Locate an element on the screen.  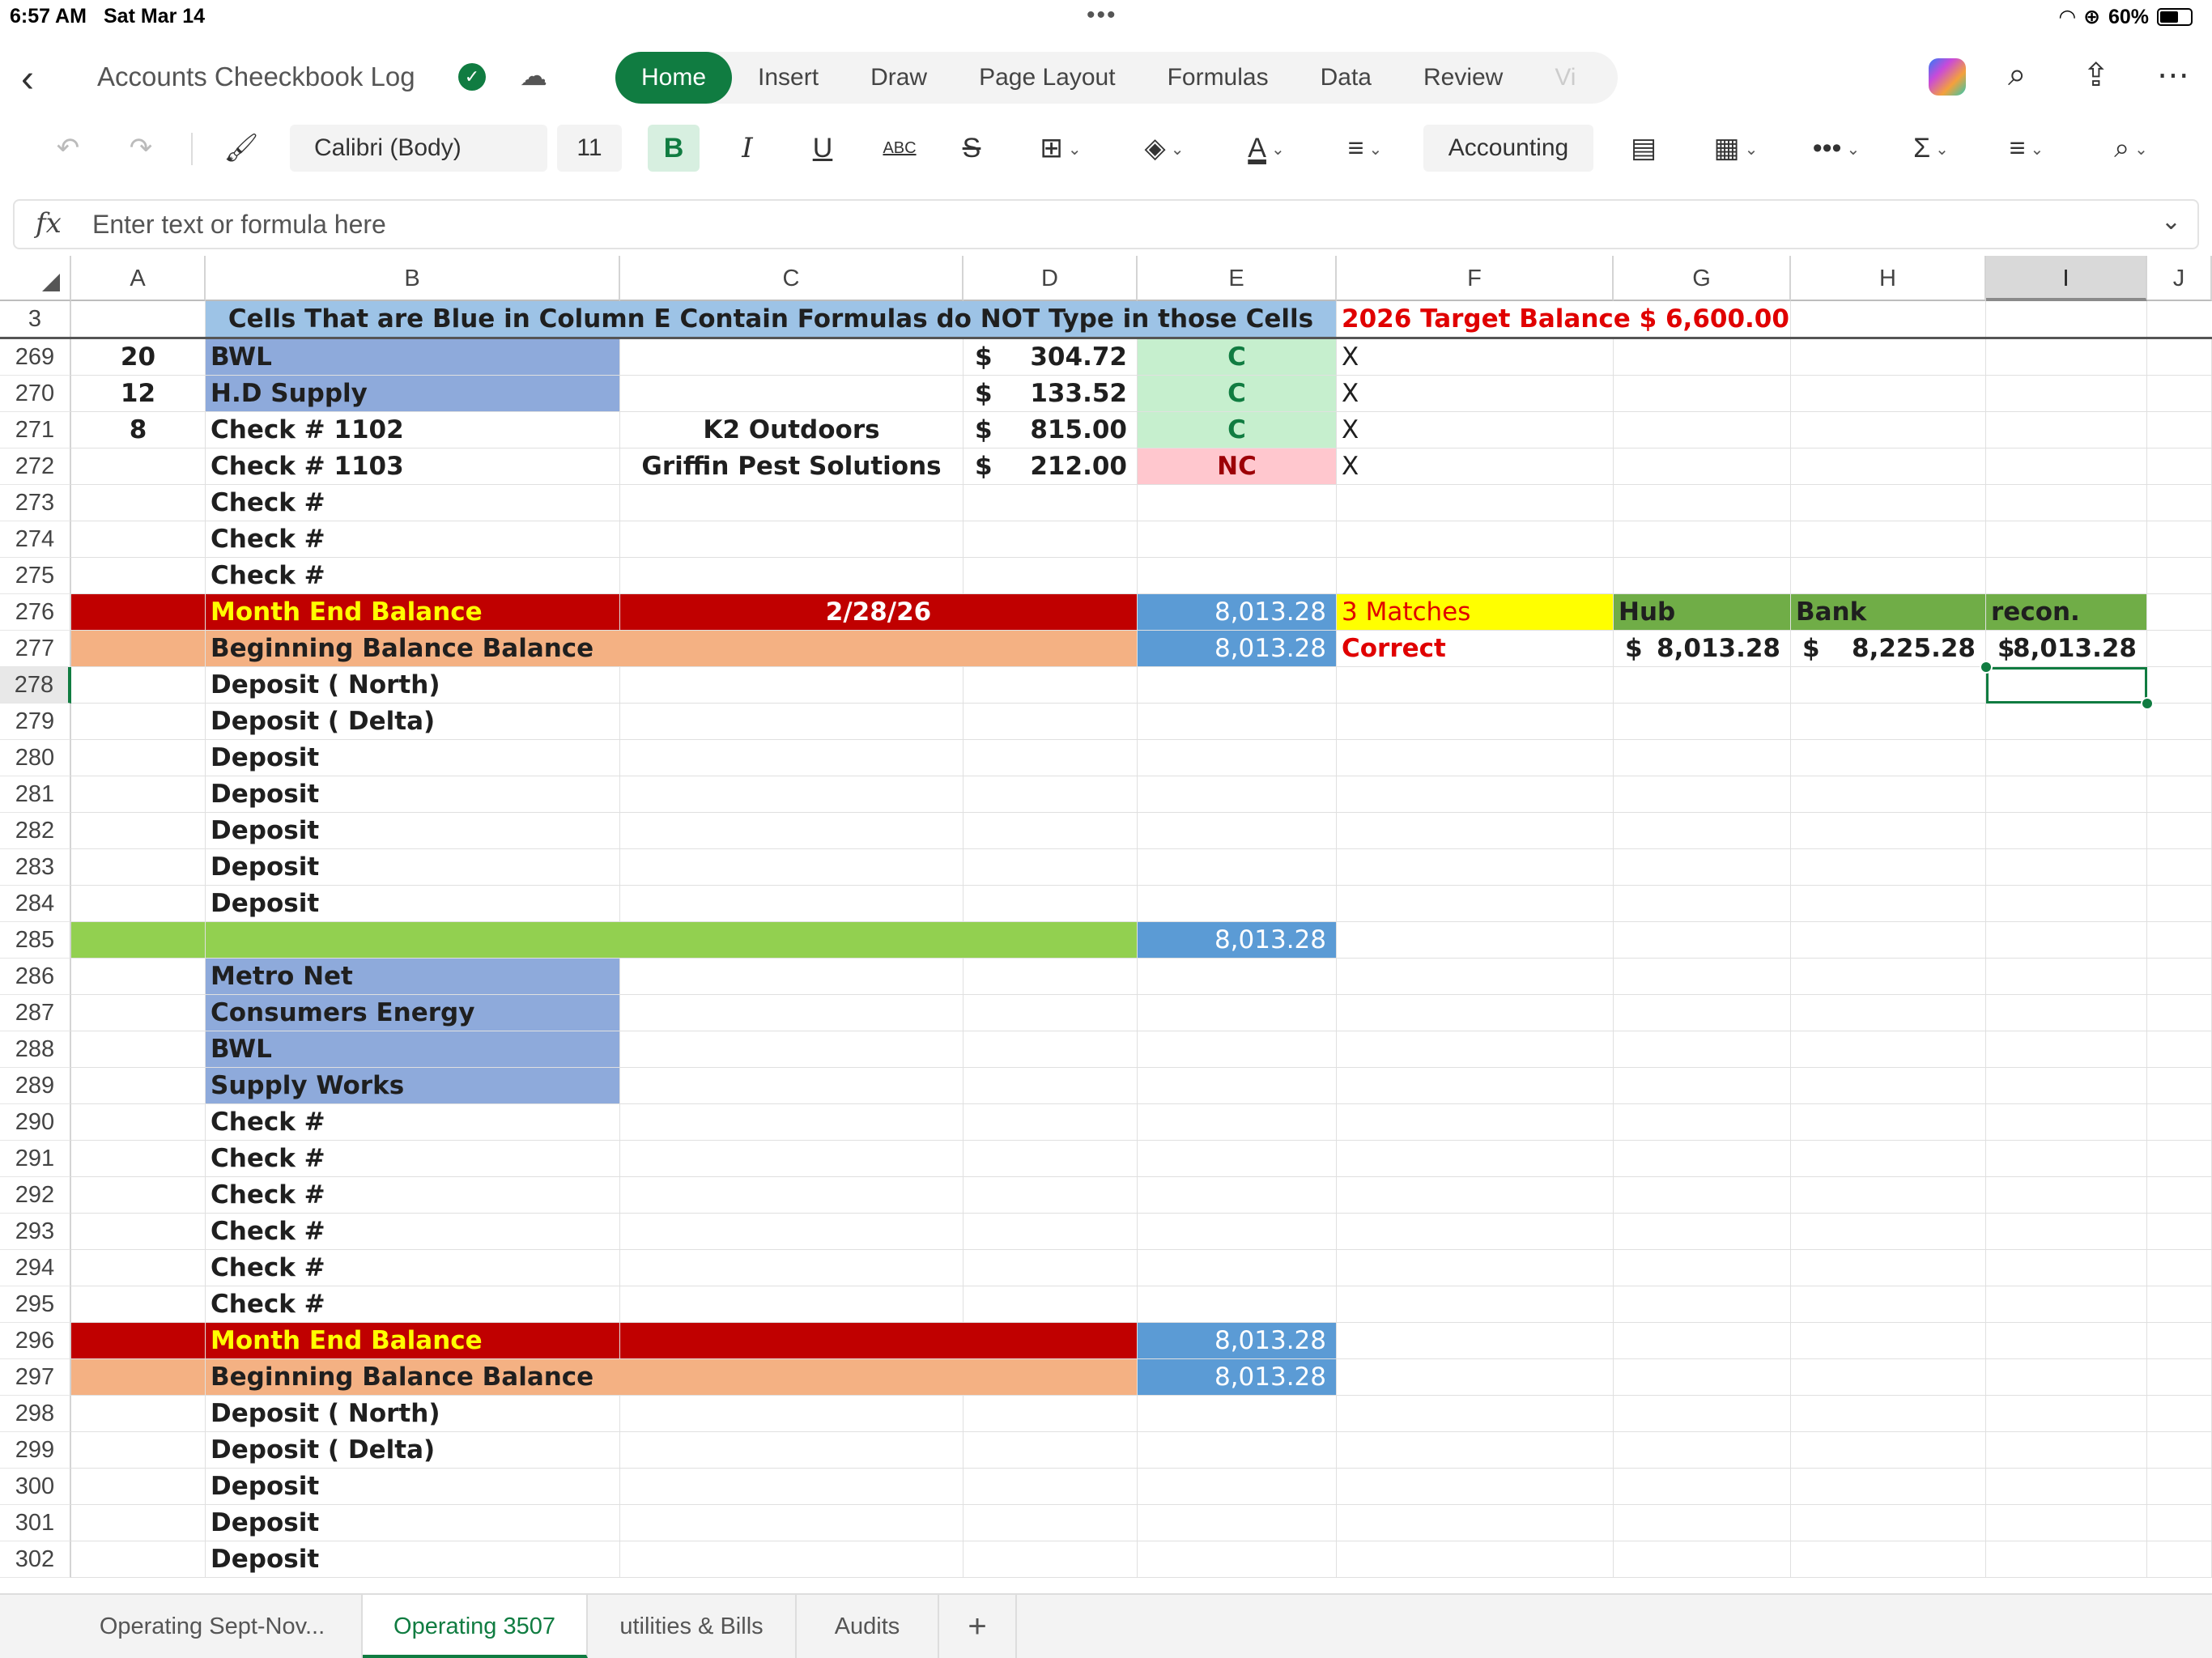
cell-e: 8,013.28 is located at coordinates (1238, 649).